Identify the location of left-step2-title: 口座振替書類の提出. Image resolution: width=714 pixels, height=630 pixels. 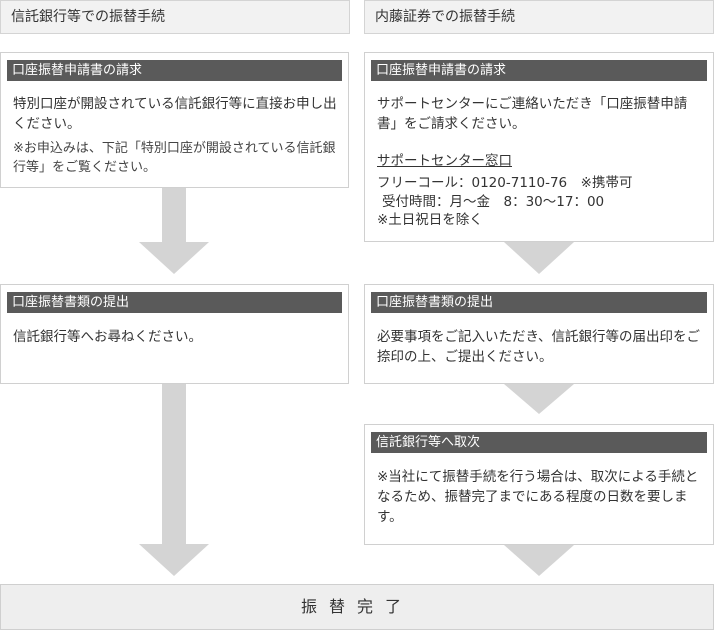
(174, 302).